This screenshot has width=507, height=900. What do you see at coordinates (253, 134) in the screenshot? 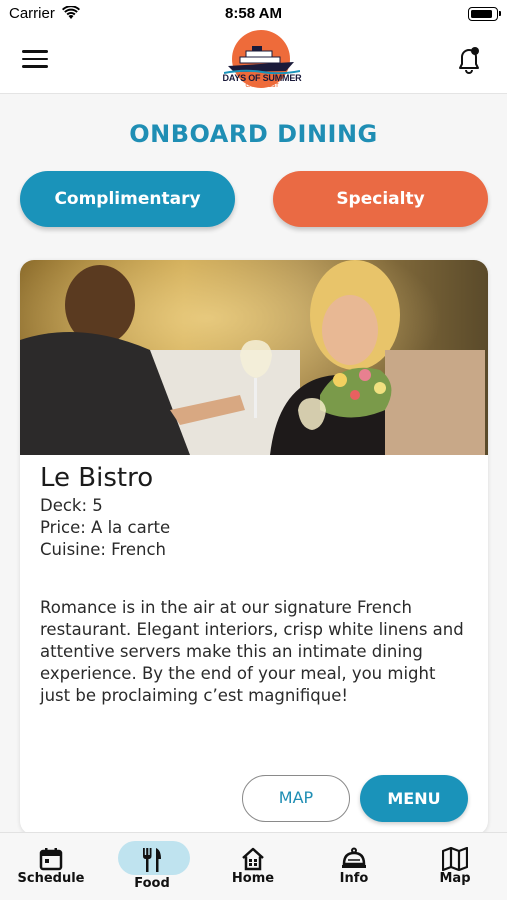
I see `page-title: ONBOARD DINING` at bounding box center [253, 134].